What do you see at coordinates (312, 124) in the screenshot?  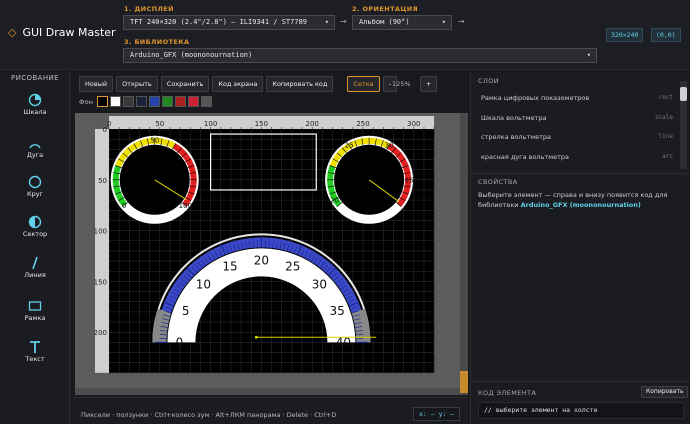 I see `x-tick-label: 200` at bounding box center [312, 124].